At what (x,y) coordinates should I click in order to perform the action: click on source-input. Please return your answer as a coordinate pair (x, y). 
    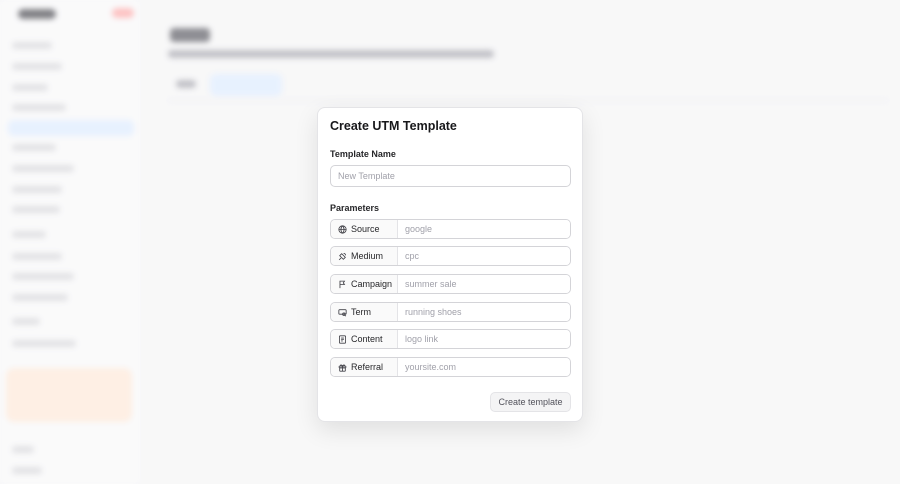
    Looking at the image, I should click on (484, 229).